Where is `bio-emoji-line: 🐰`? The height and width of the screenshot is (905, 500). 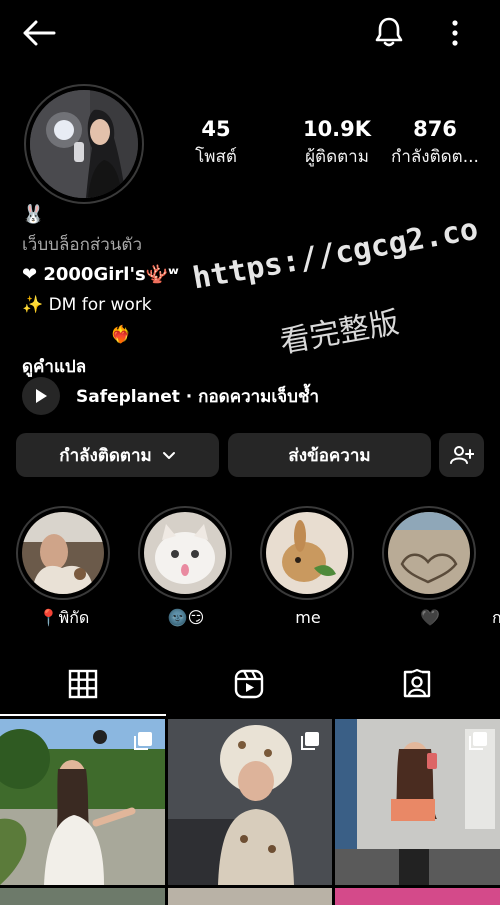 bio-emoji-line: 🐰 is located at coordinates (33, 214).